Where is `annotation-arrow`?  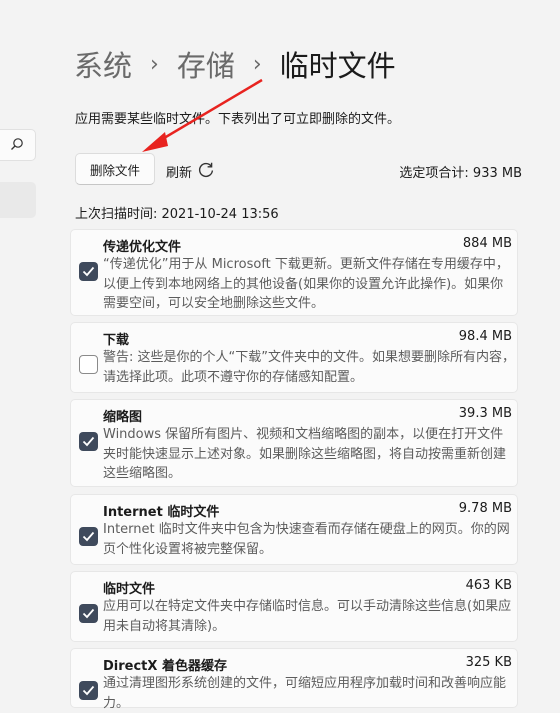
annotation-arrow is located at coordinates (202, 115).